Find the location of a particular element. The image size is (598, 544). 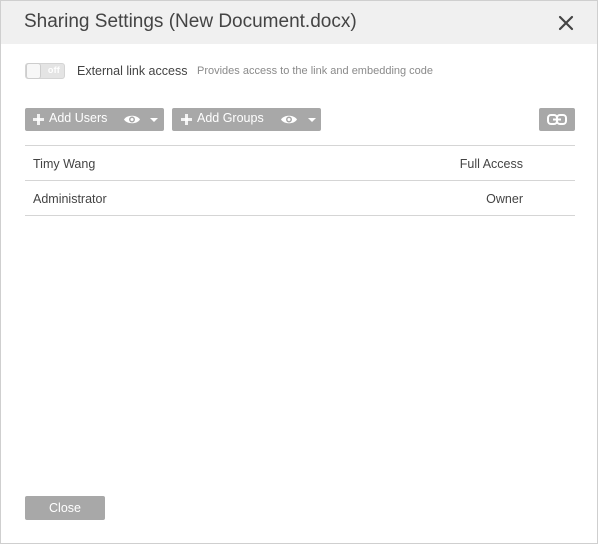

link-icon is located at coordinates (557, 119).